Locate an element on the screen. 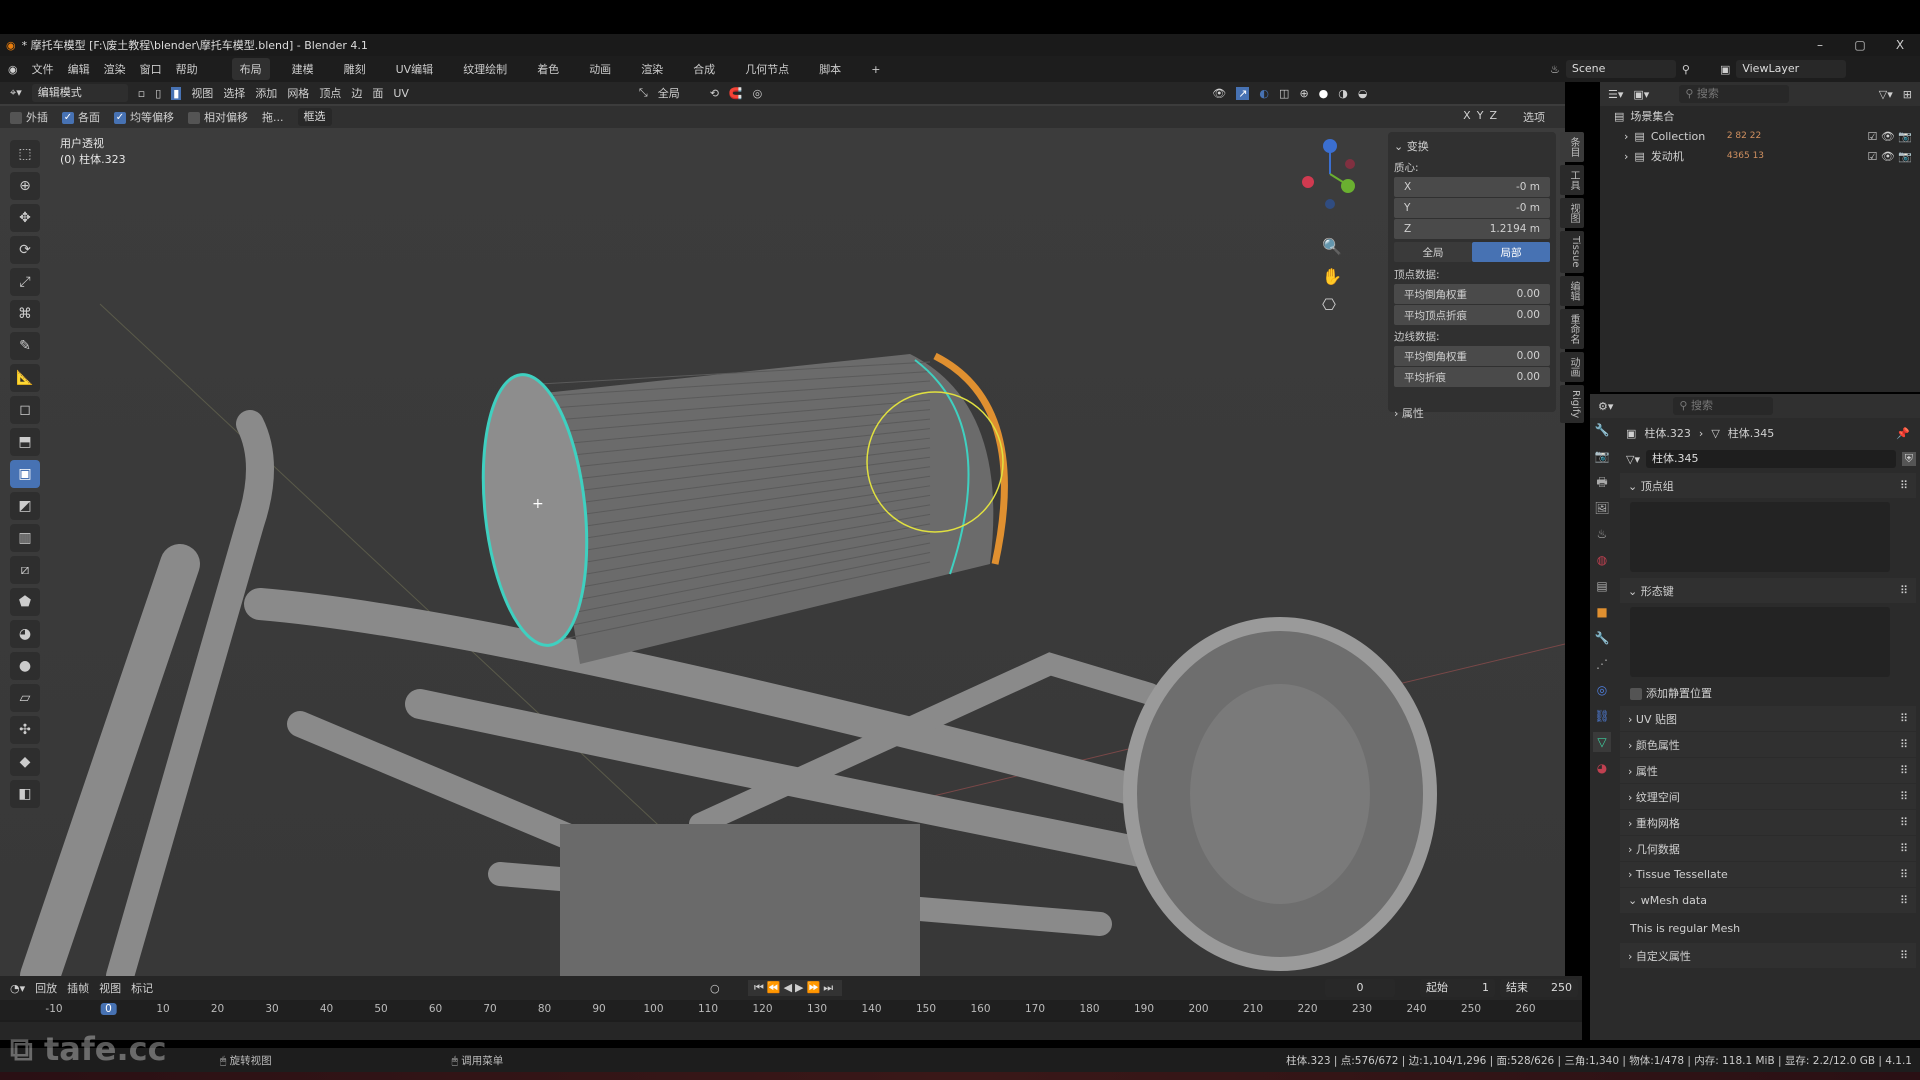  panel-wmesh-data: ⌄ wMesh data ⠿ is located at coordinates (1768, 900).